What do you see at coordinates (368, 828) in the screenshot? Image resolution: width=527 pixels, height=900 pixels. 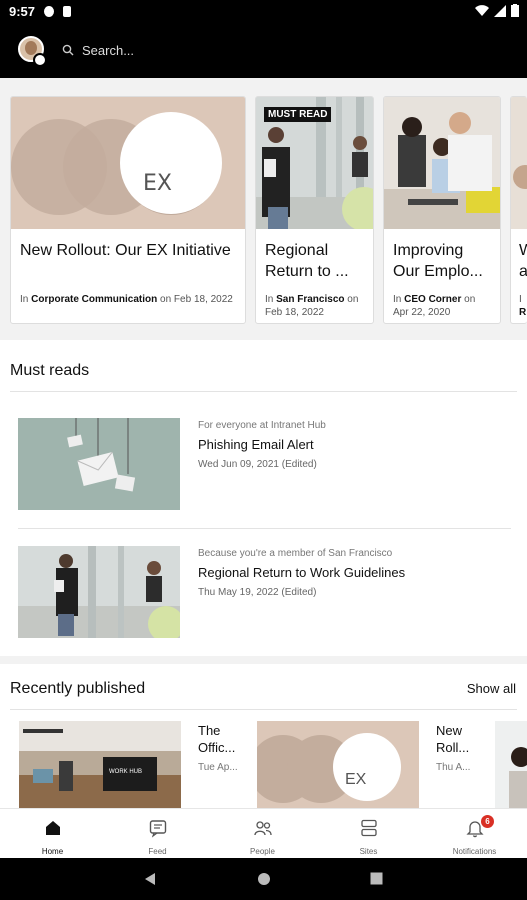 I see `sites-icon` at bounding box center [368, 828].